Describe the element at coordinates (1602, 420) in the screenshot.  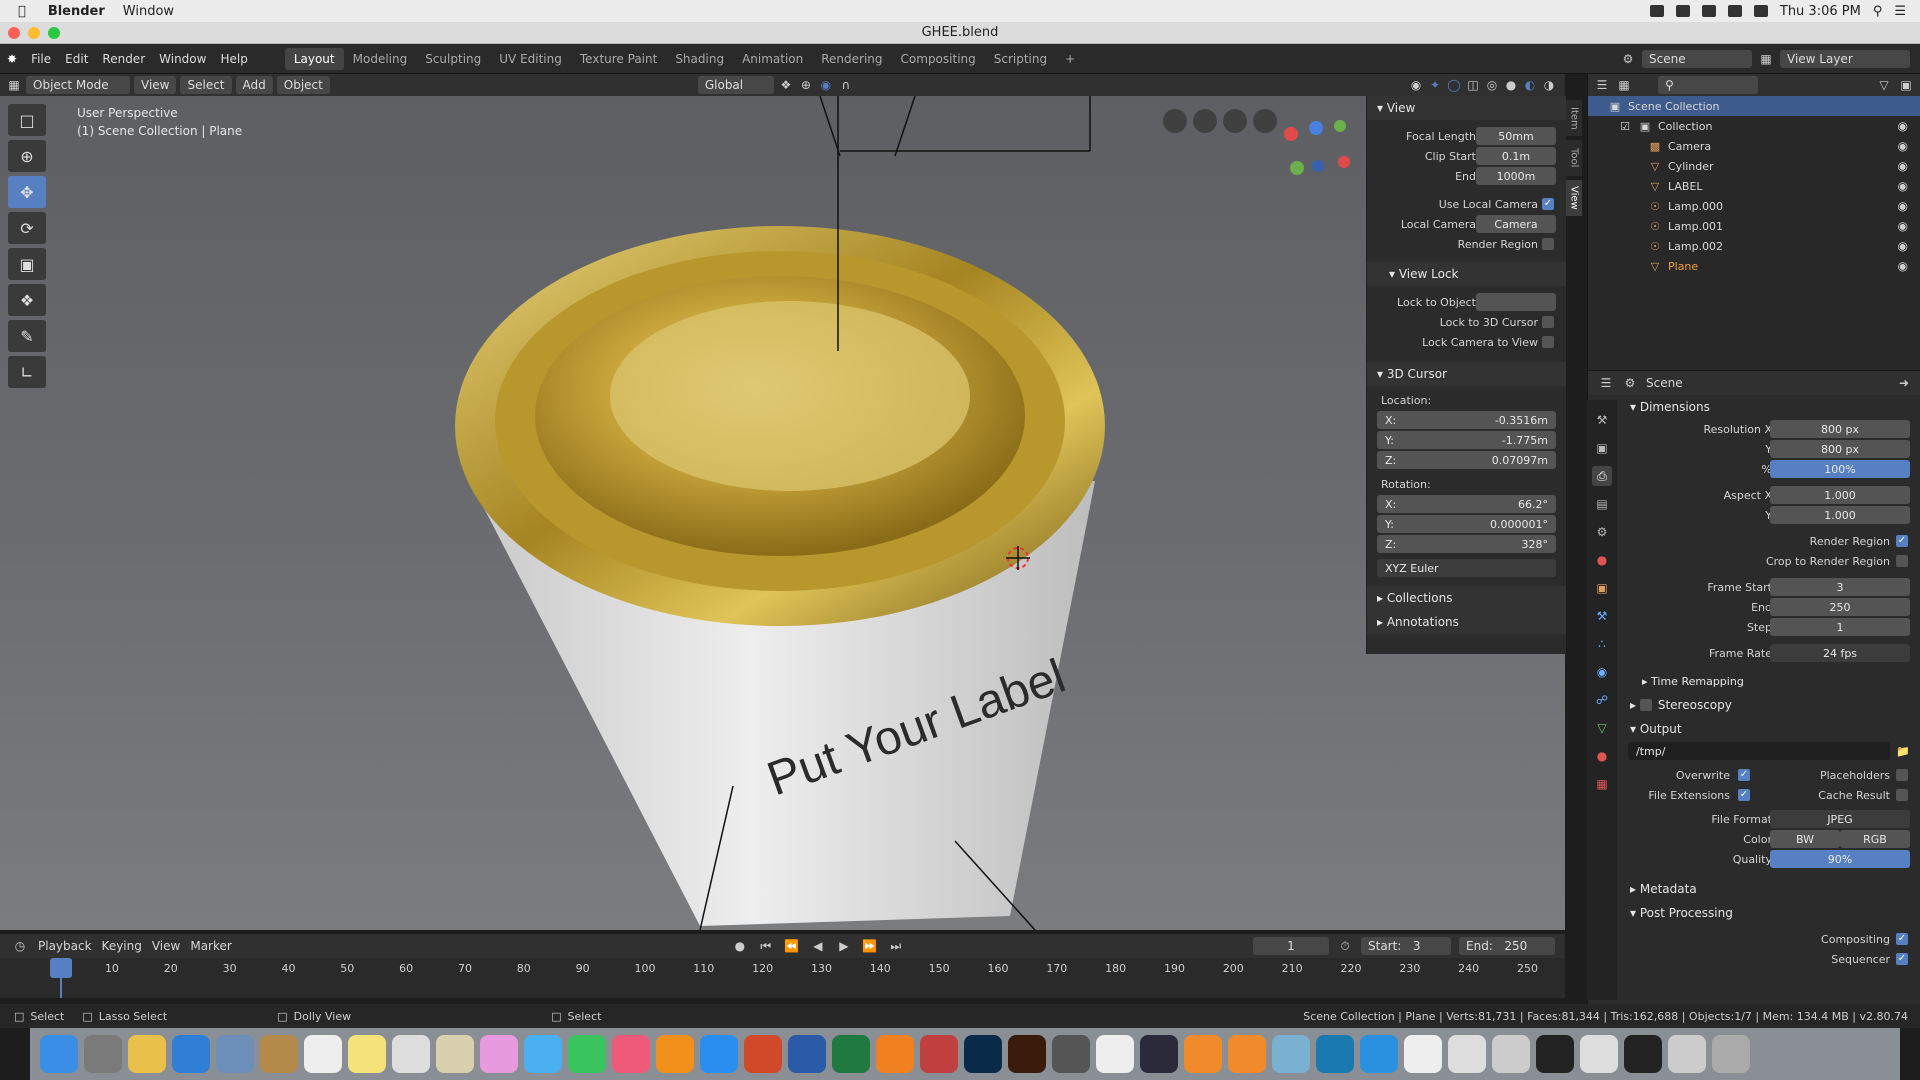
I see `tool-tab-icon: ⚒` at that location.